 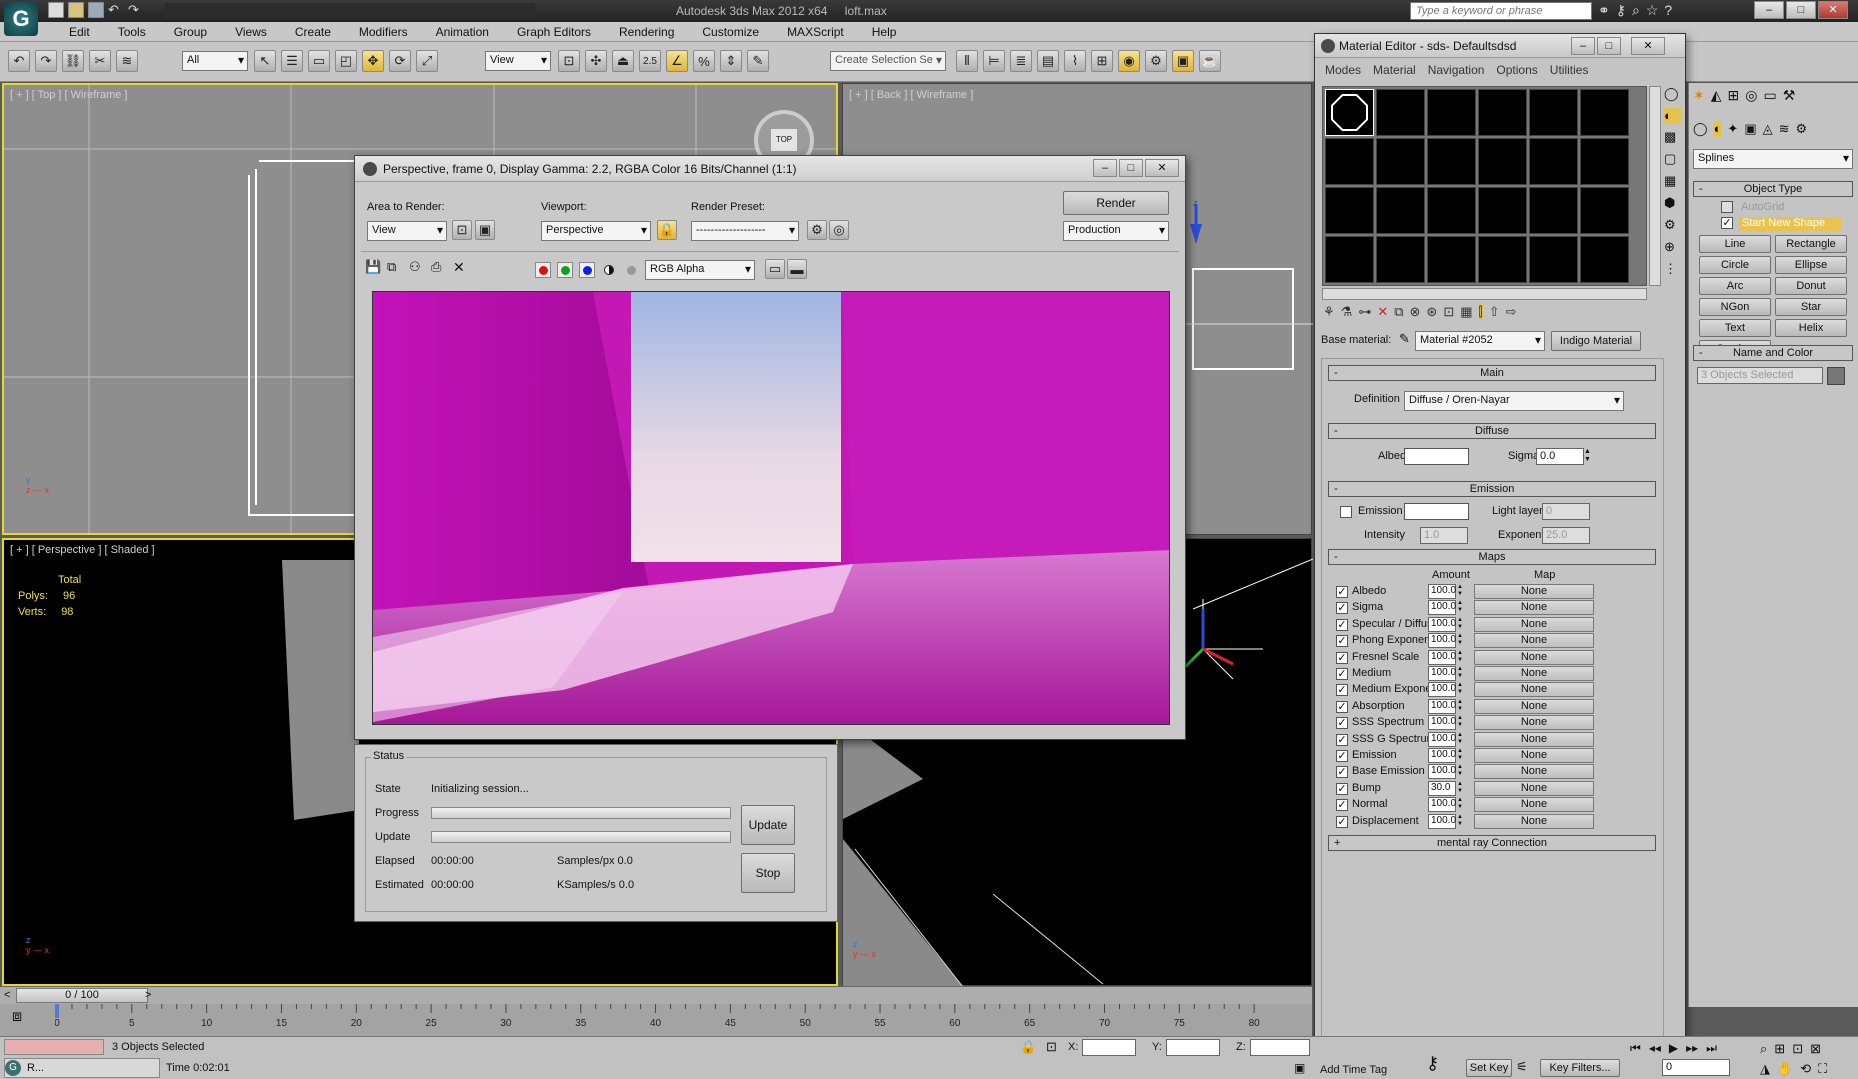 I want to click on map-amount-spinner: 30.0, so click(x=1442, y=788).